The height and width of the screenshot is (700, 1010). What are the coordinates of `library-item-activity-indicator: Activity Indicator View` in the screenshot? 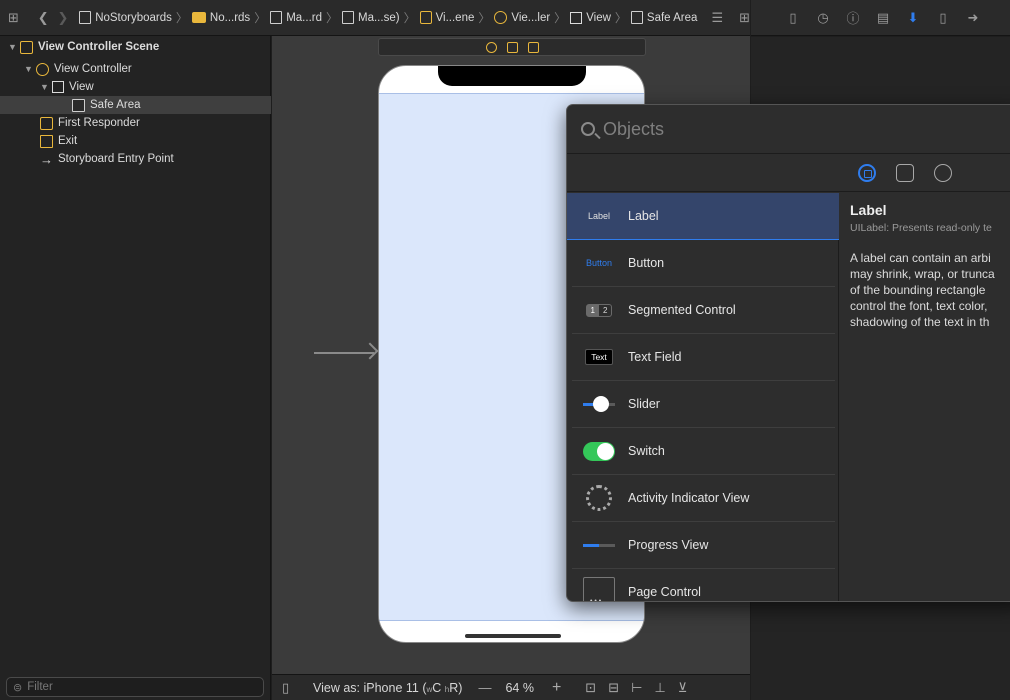 It's located at (703, 498).